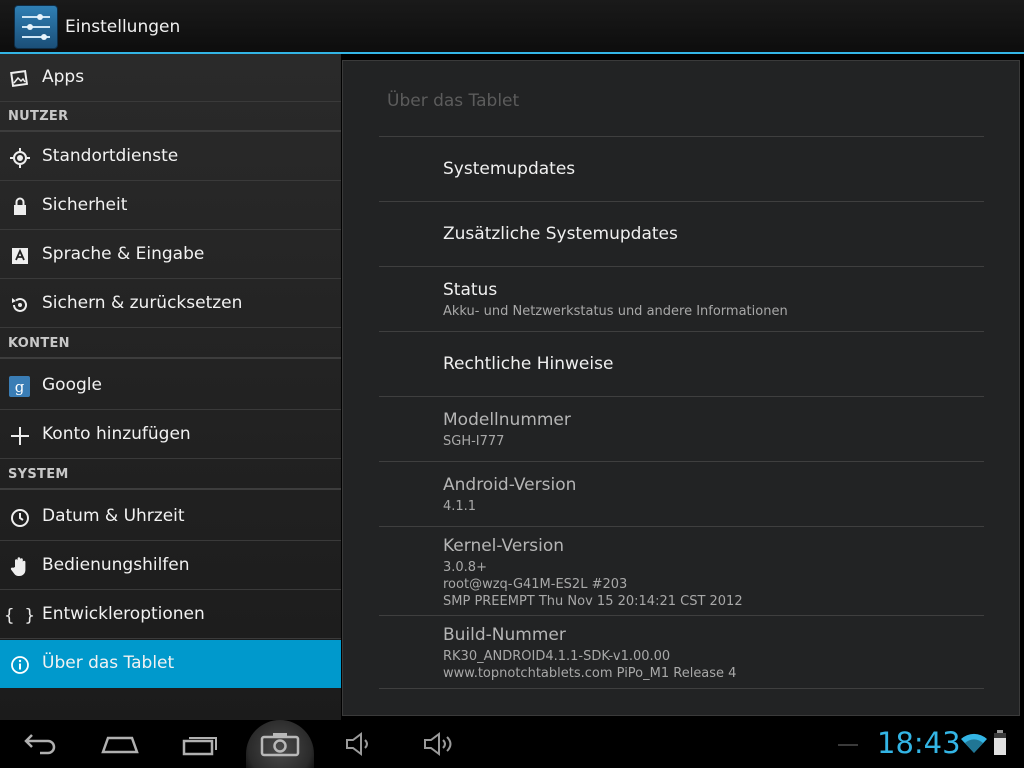 The width and height of the screenshot is (1024, 768). I want to click on notification-divider, so click(848, 745).